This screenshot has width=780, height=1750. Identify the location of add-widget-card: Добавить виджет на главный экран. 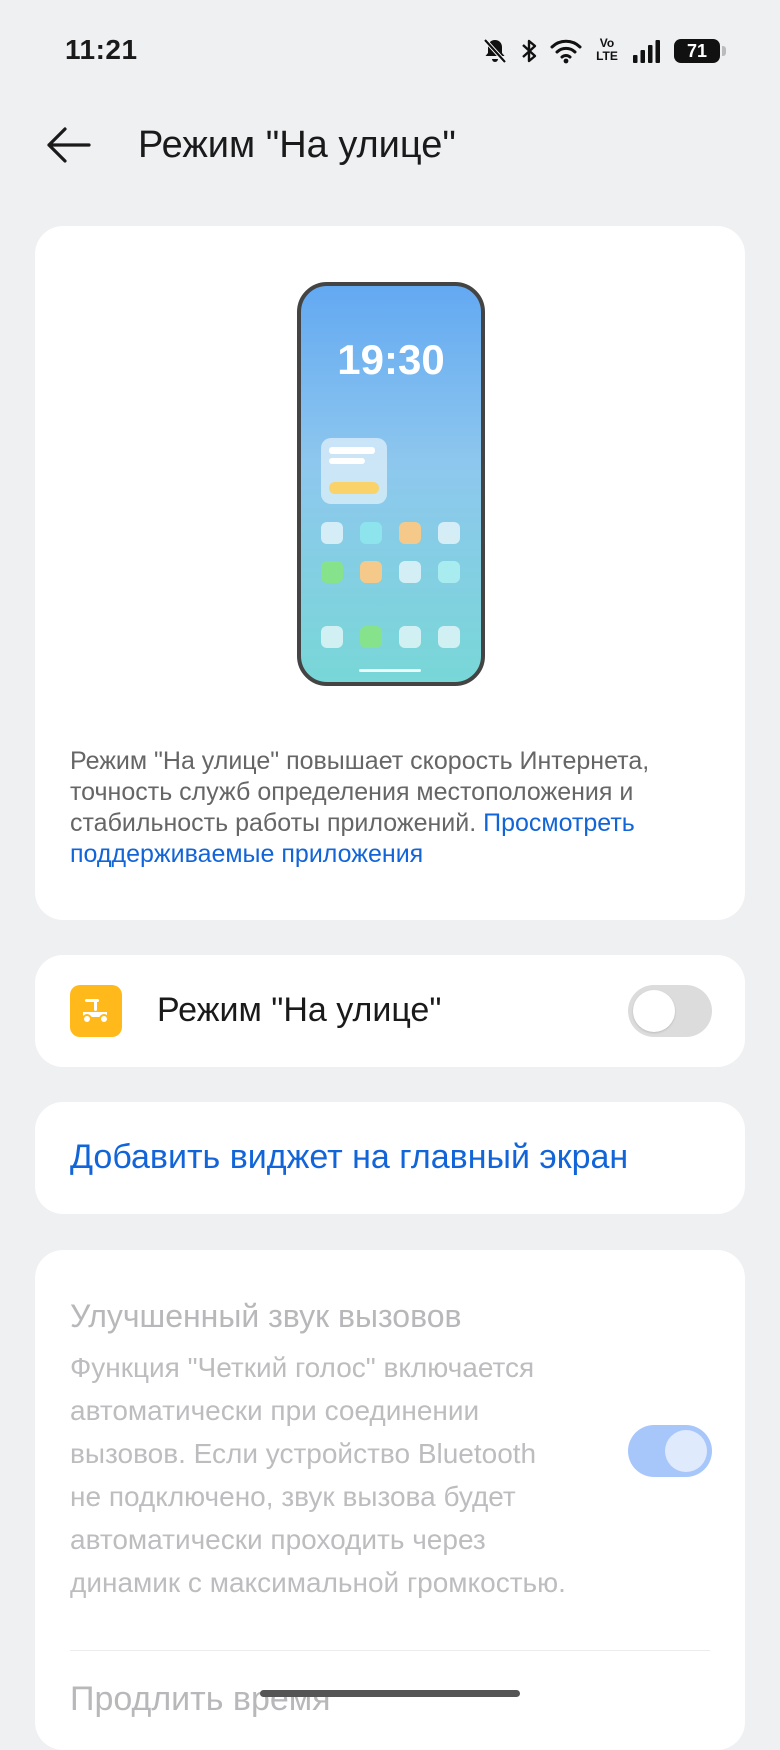
(390, 1158).